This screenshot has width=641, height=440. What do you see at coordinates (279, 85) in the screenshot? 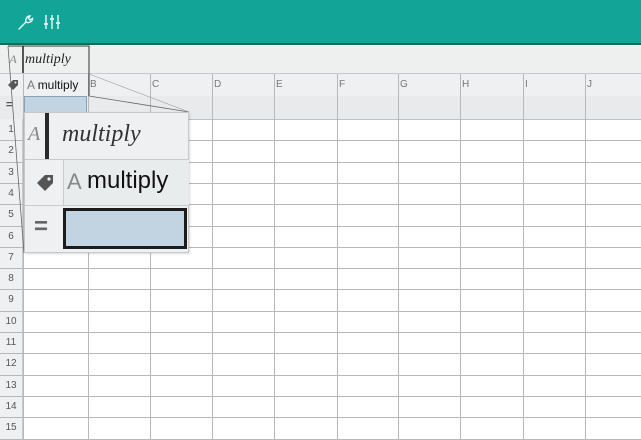
I see `column-header-e: E` at bounding box center [279, 85].